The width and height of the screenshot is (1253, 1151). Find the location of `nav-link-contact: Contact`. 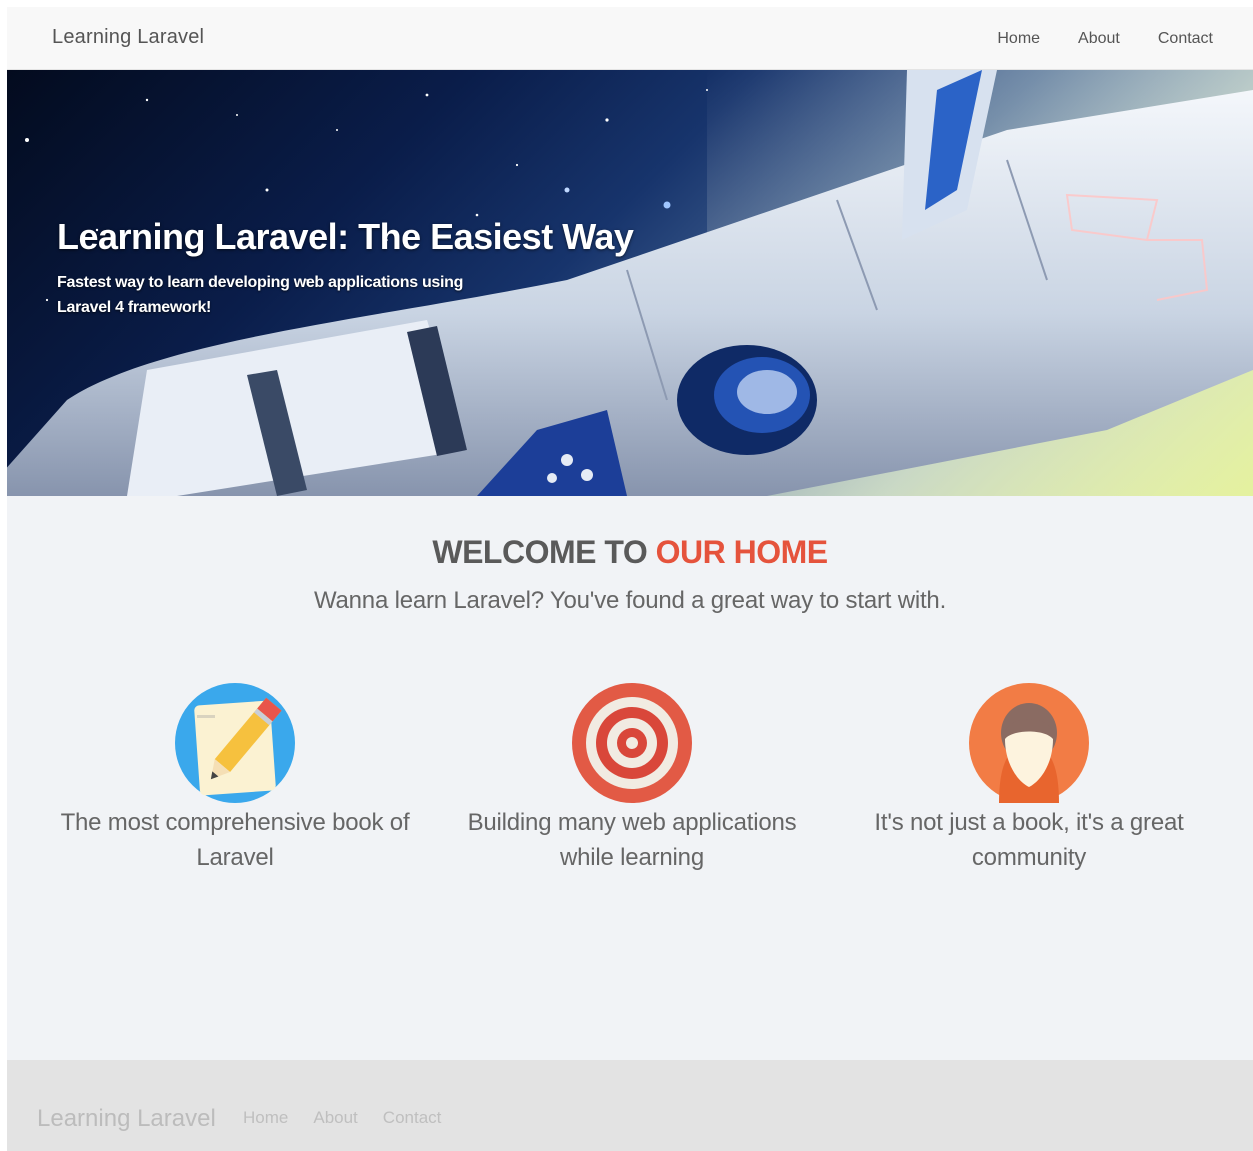

nav-link-contact: Contact is located at coordinates (1196, 38).